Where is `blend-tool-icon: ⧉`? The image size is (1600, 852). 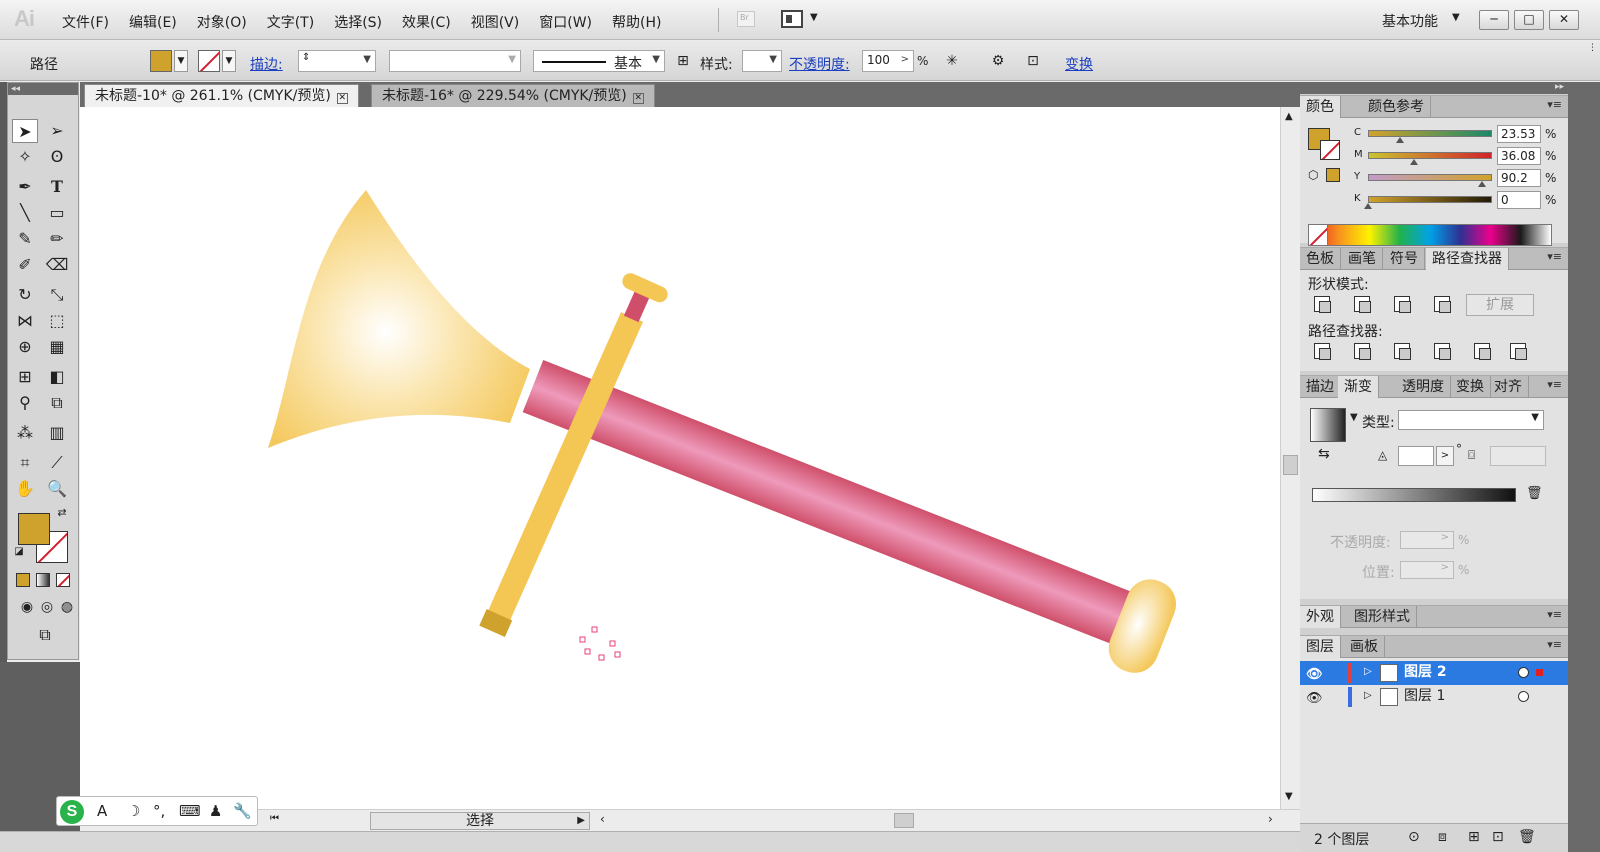 blend-tool-icon: ⧉ is located at coordinates (57, 403).